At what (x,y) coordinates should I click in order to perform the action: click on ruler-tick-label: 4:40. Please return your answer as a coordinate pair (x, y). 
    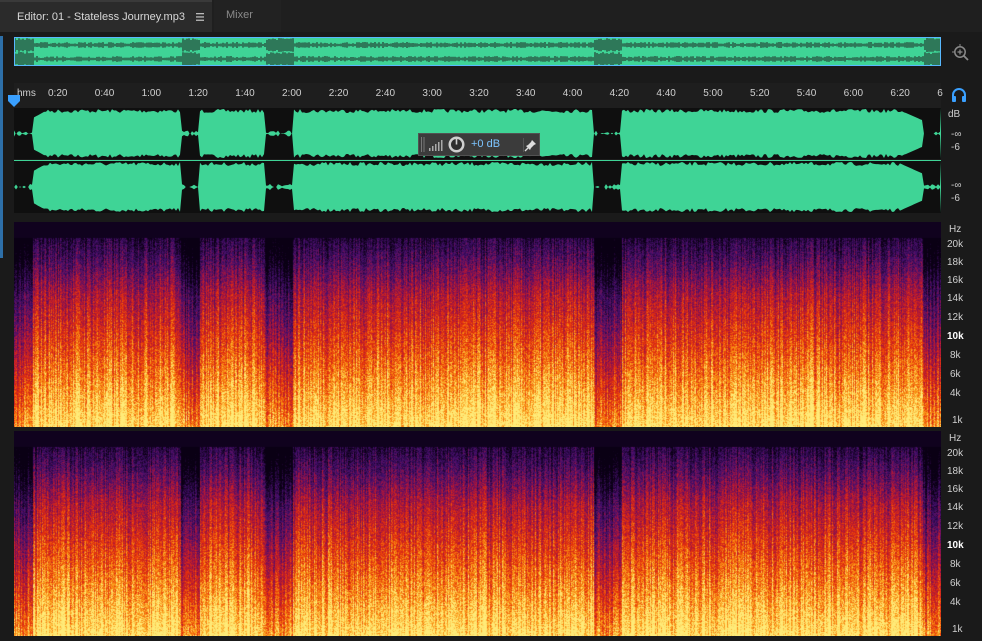
    Looking at the image, I should click on (666, 93).